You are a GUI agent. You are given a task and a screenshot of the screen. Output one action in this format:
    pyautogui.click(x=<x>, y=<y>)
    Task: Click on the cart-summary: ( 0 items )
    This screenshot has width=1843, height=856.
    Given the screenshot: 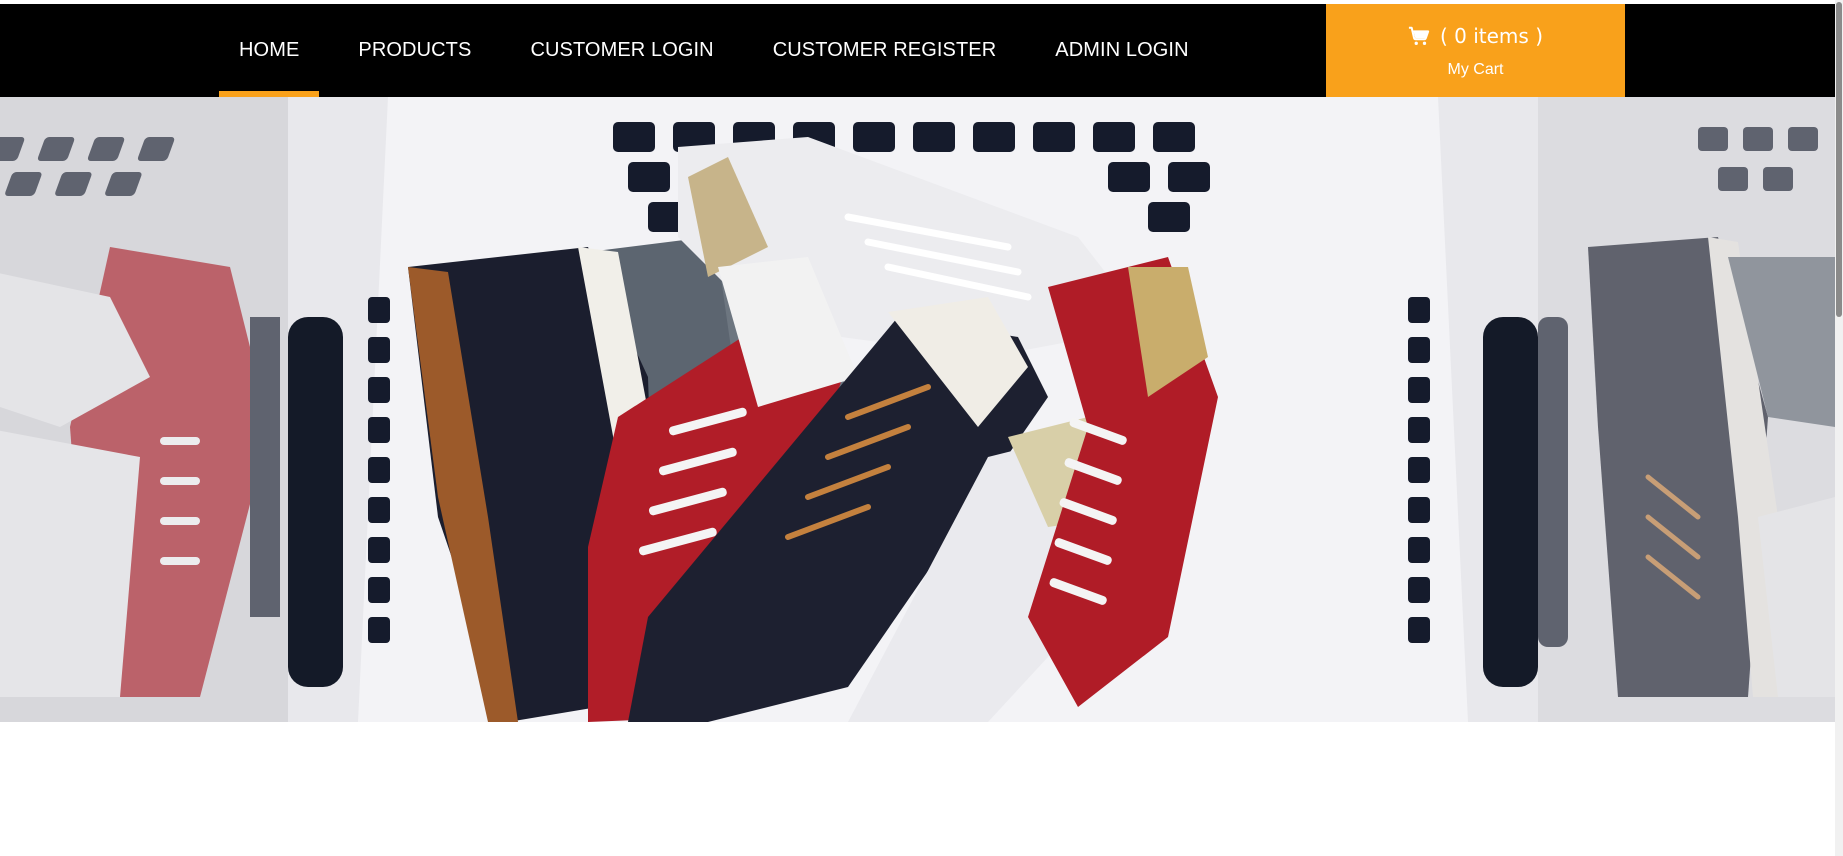 What is the action you would take?
    pyautogui.click(x=1475, y=36)
    